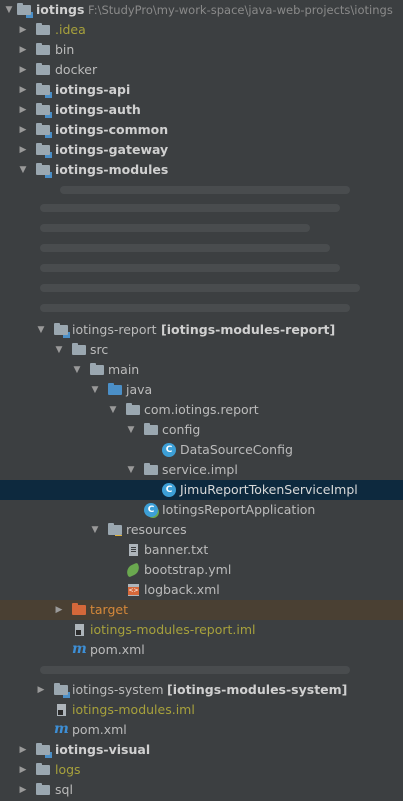 Image resolution: width=403 pixels, height=801 pixels. I want to click on tree-item-package: ▼ com.iotings.report, so click(201, 410).